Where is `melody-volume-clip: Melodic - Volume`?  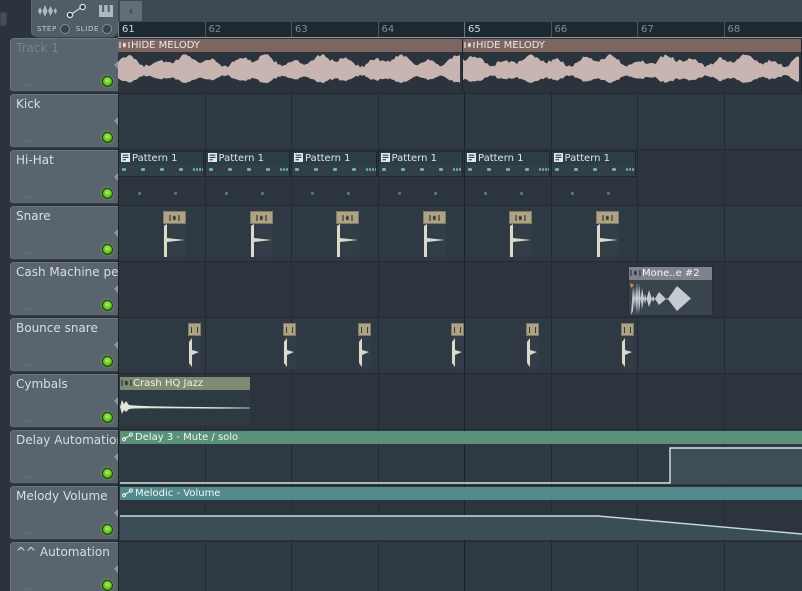
melody-volume-clip: Melodic - Volume is located at coordinates (461, 513).